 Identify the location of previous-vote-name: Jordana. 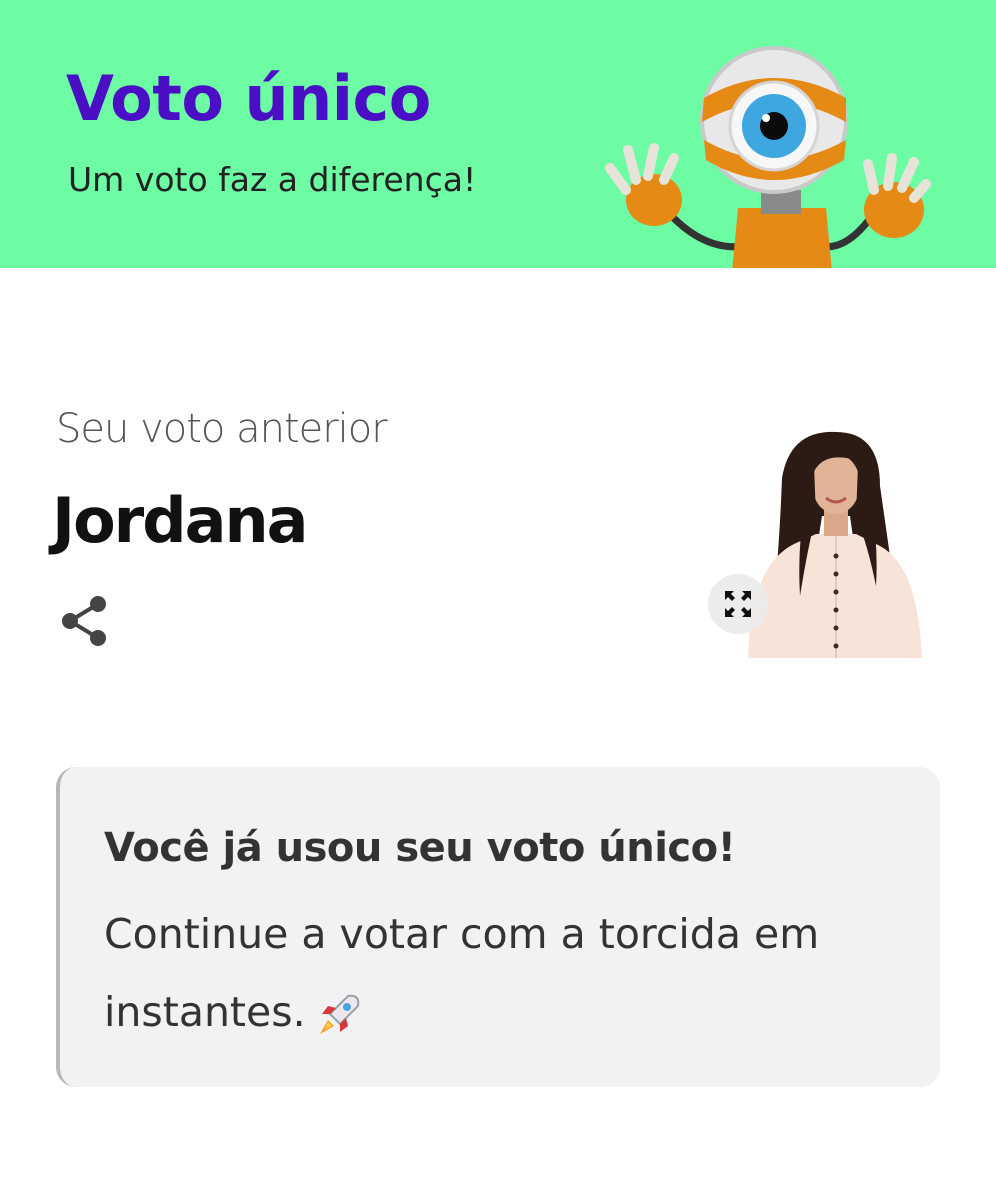
(180, 520).